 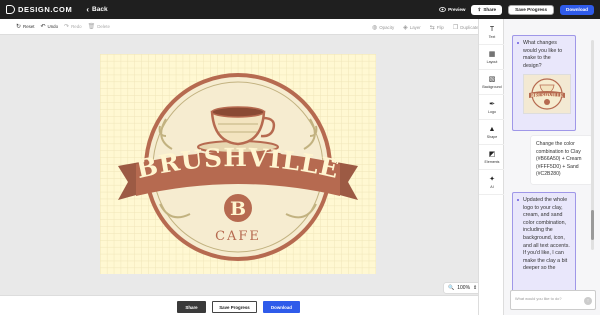 What do you see at coordinates (492, 162) in the screenshot?
I see `sidebar-label: Elements` at bounding box center [492, 162].